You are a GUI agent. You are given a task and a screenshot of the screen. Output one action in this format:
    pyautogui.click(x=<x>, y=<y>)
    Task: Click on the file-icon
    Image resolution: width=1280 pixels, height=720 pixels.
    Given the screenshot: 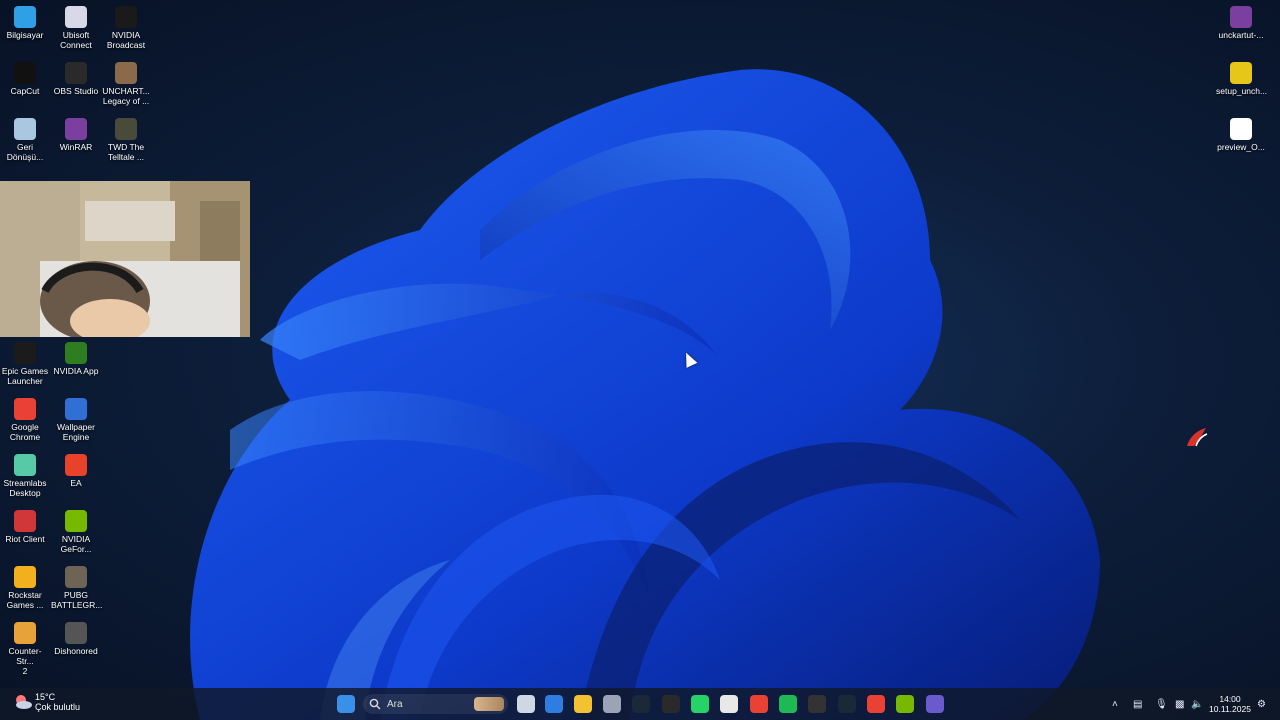 What is the action you would take?
    pyautogui.click(x=1241, y=129)
    